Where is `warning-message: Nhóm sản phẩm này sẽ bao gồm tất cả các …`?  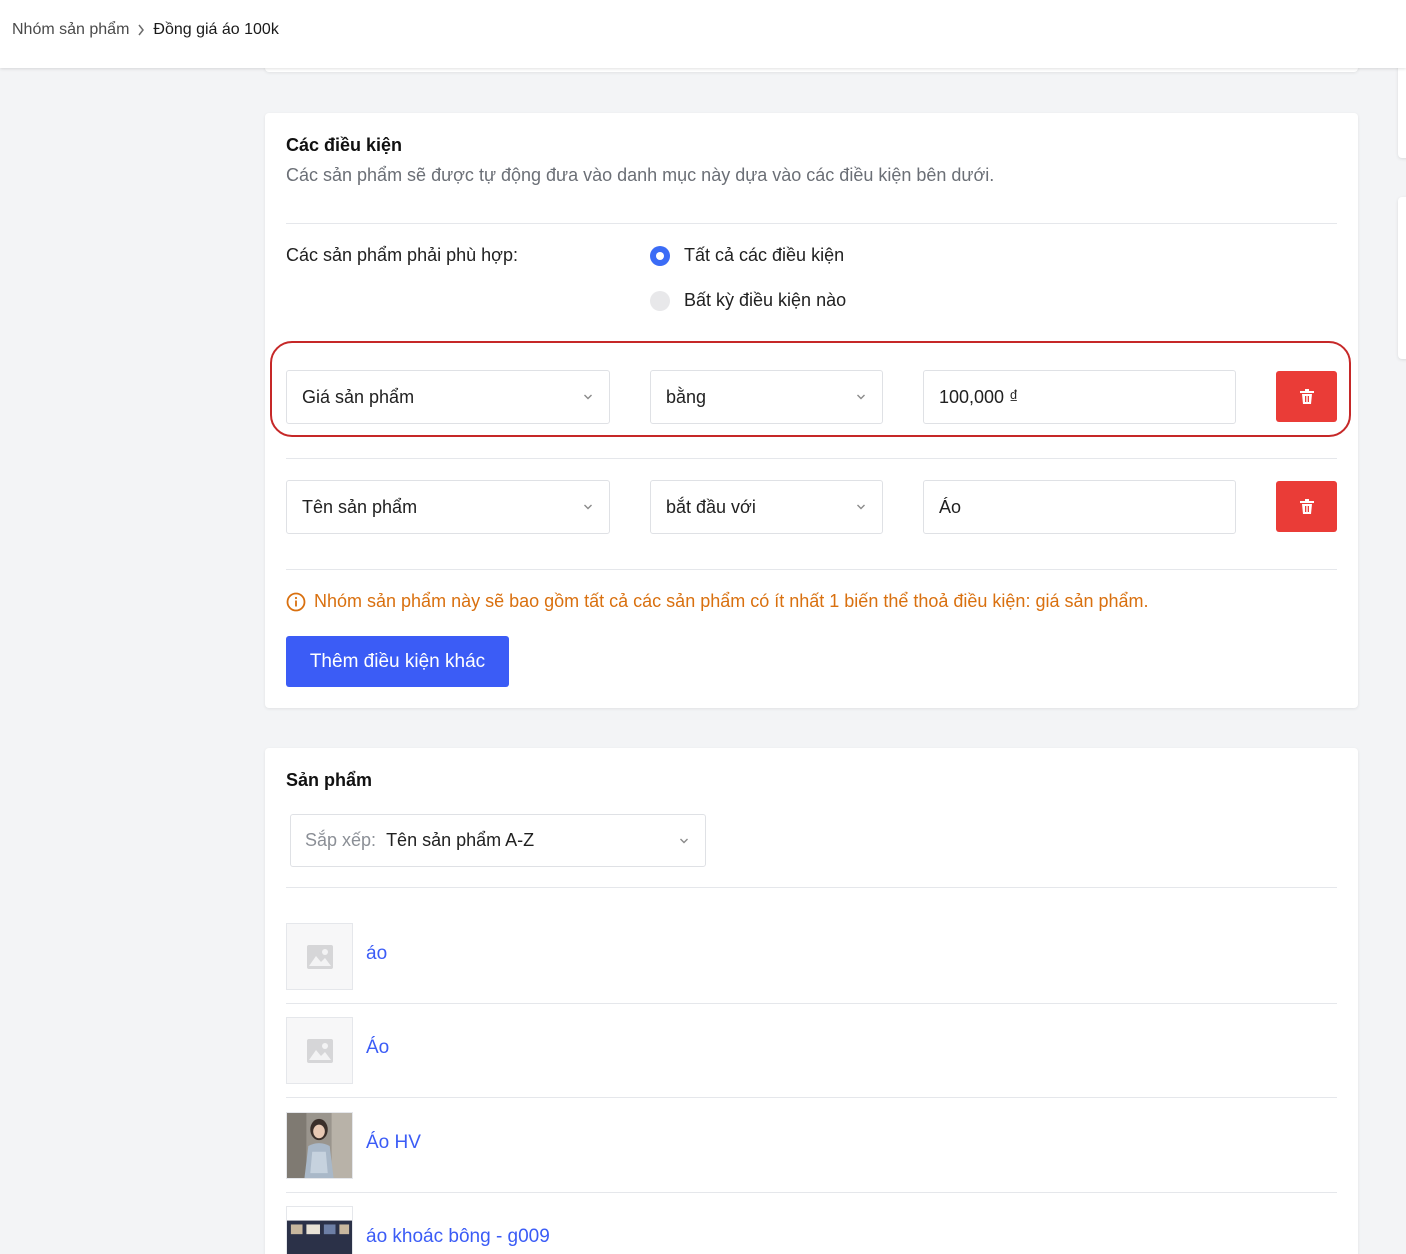
warning-message: Nhóm sản phẩm này sẽ bao gồm tất cả các … is located at coordinates (717, 601).